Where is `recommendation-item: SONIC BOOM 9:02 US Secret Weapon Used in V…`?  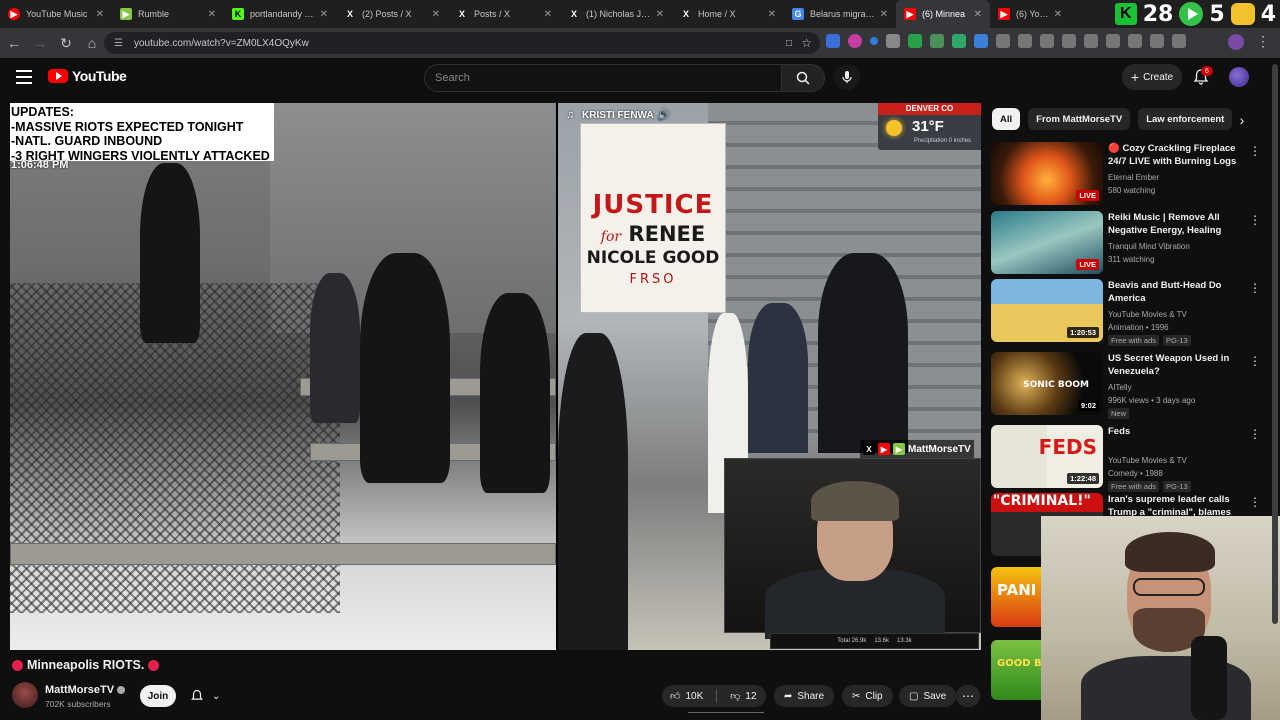 recommendation-item: SONIC BOOM 9:02 US Secret Weapon Used in V… is located at coordinates (1126, 385).